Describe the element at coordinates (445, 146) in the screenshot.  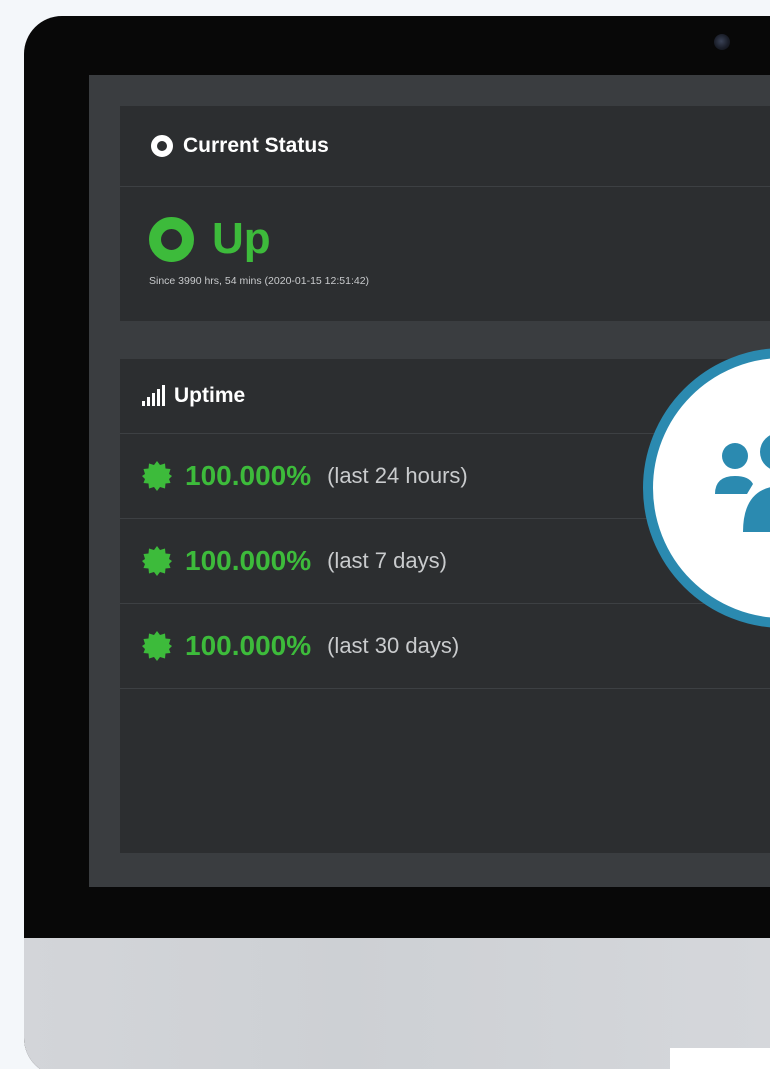
I see `current-status-header: Current Status` at that location.